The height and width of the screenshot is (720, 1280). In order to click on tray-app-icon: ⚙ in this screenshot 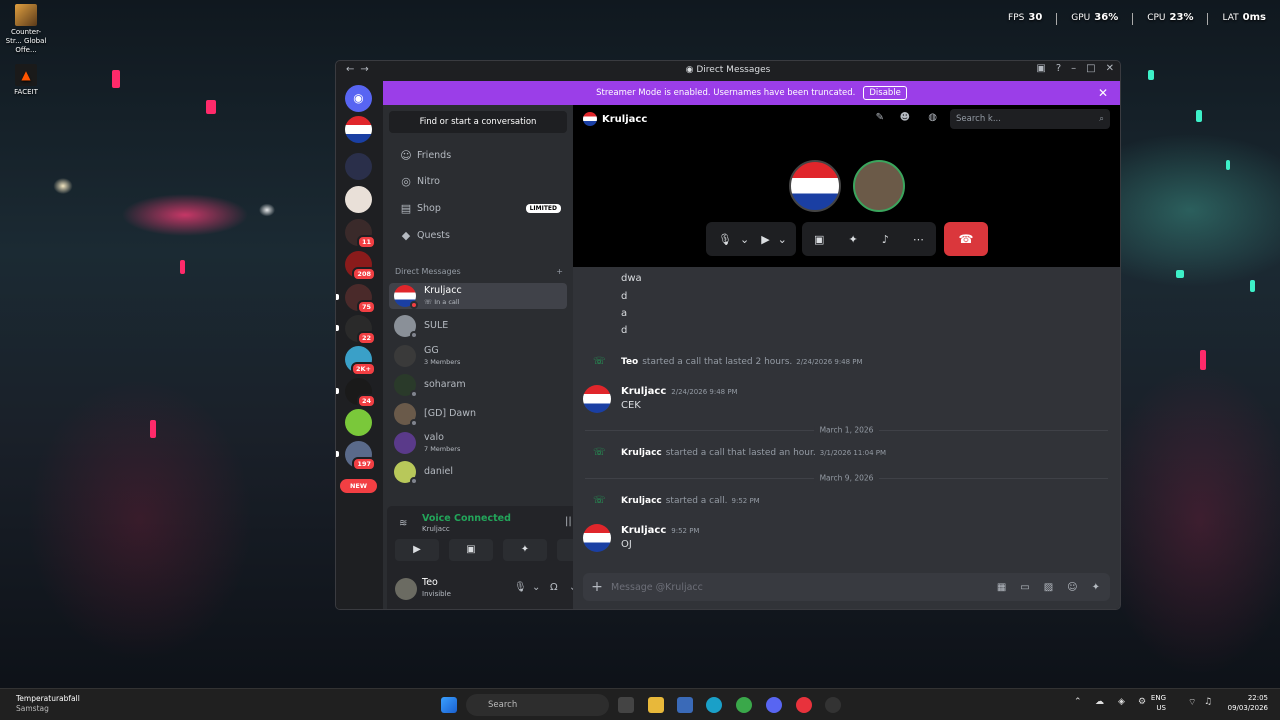, I will do `click(1142, 702)`.